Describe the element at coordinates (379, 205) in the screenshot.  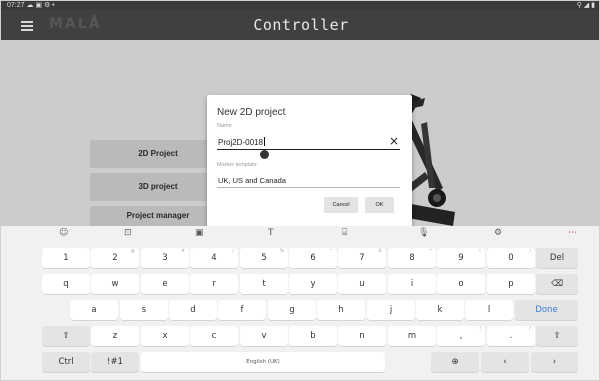
I see `ok-button: OK` at that location.